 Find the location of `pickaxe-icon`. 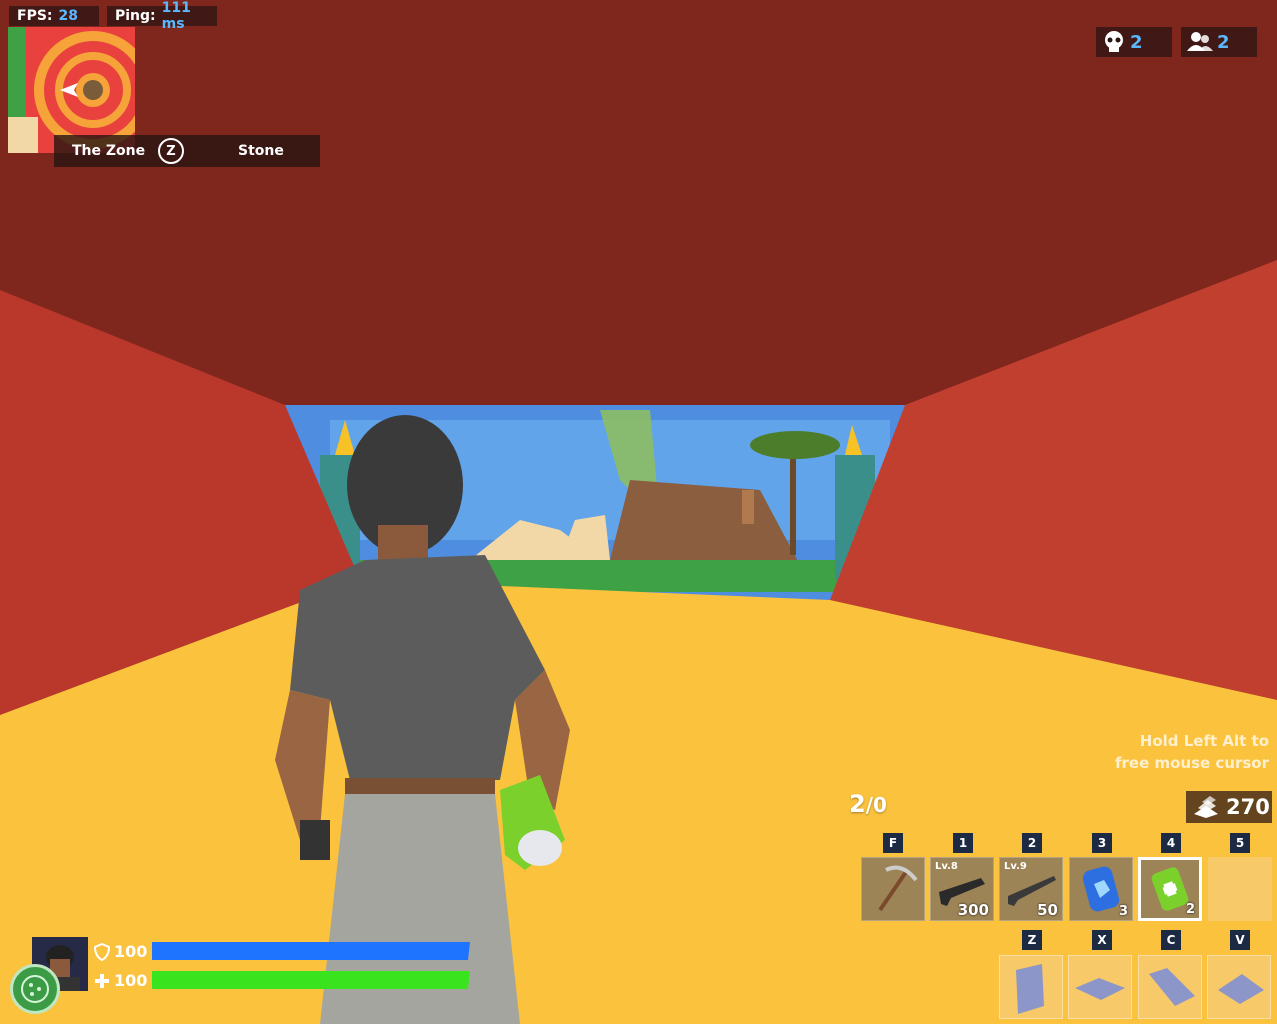

pickaxe-icon is located at coordinates (898, 888).